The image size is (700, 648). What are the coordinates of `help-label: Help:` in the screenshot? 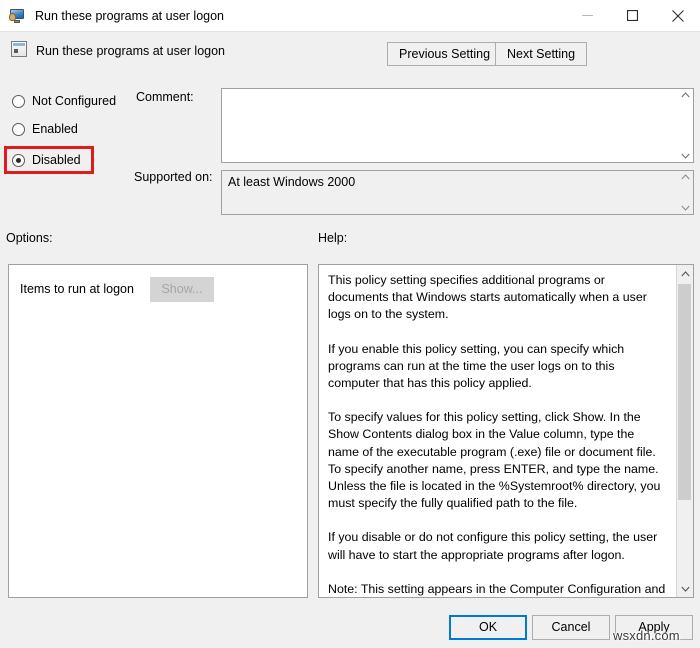 It's located at (333, 238).